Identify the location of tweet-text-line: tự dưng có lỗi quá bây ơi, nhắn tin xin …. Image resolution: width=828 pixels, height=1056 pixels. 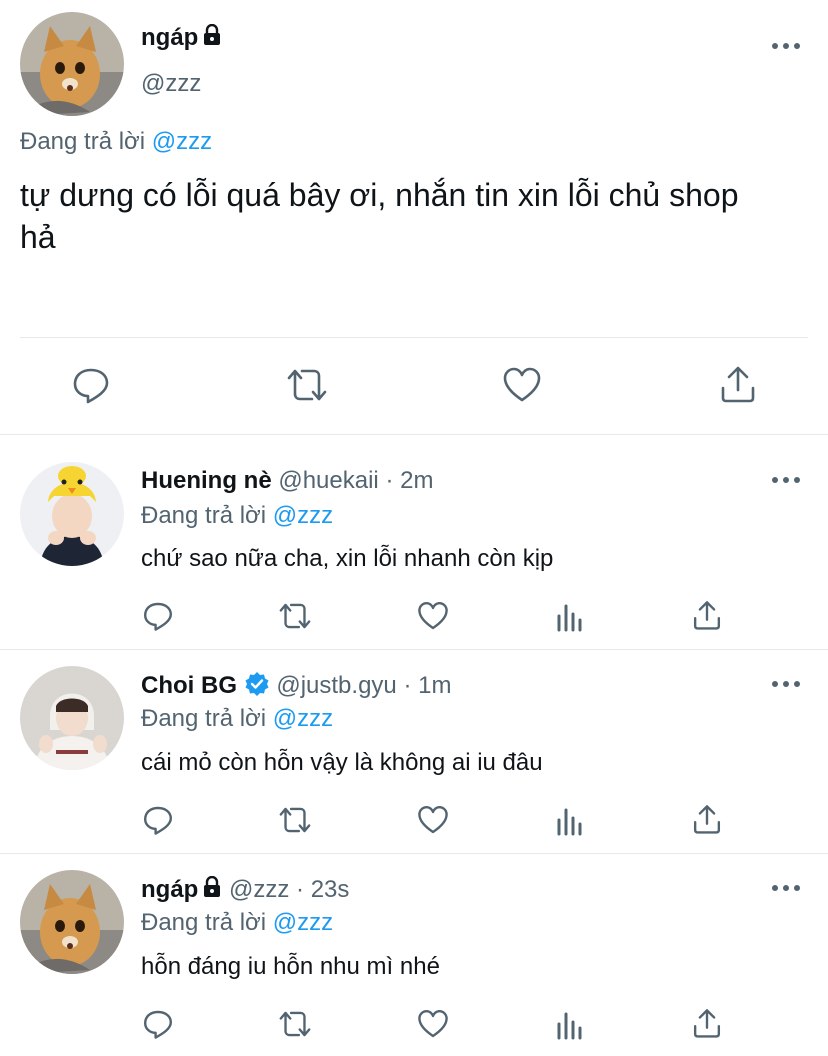
(379, 195).